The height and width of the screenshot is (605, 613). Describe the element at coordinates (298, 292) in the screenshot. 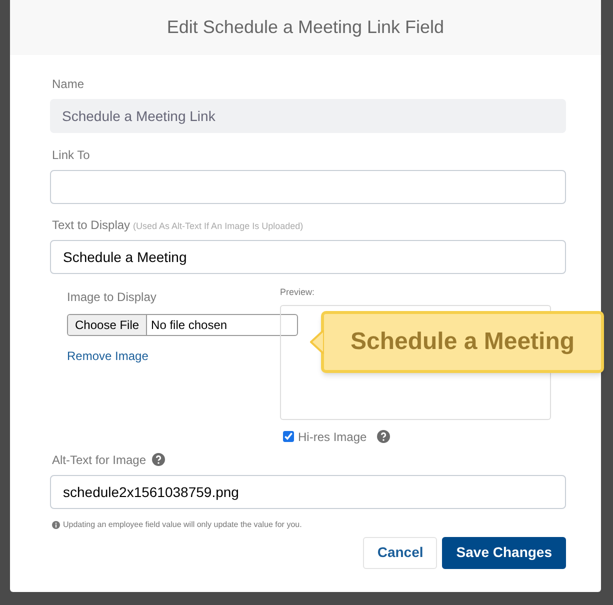

I see `preview-label: Preview:` at that location.